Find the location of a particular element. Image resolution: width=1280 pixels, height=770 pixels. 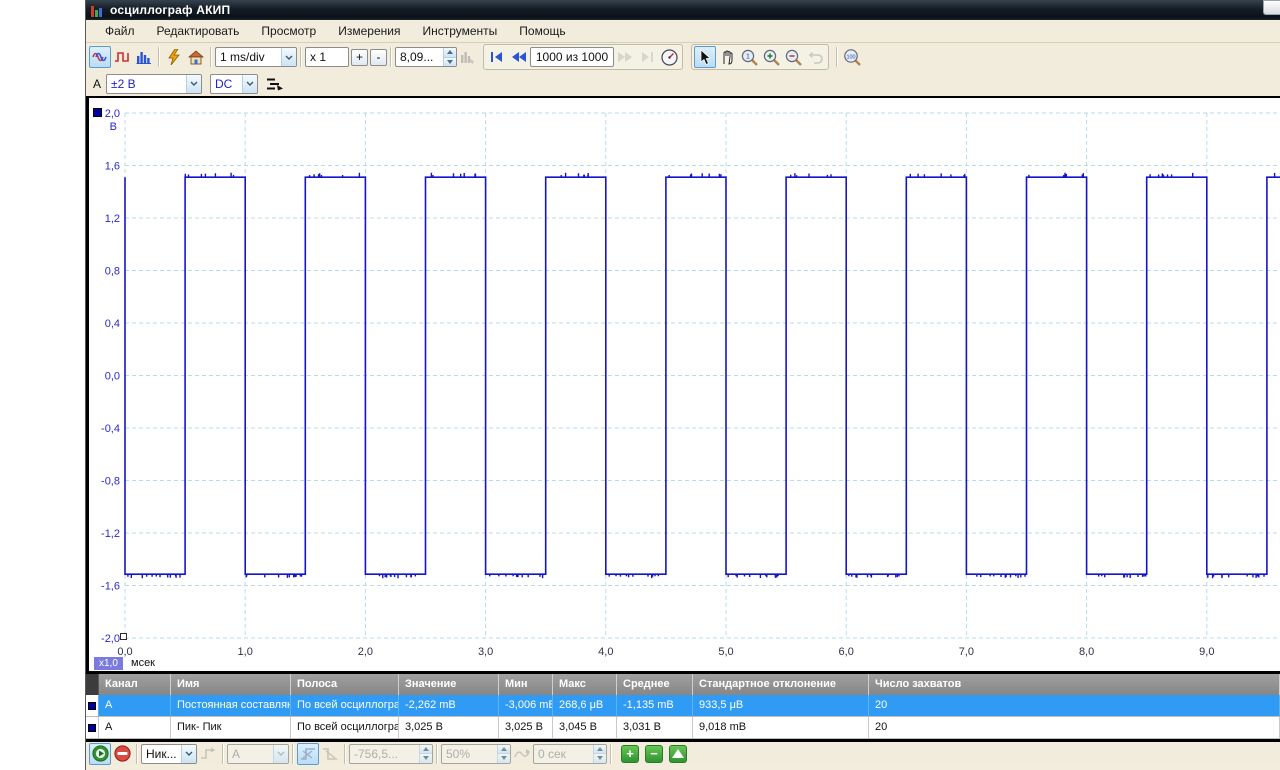

home-button is located at coordinates (196, 57).